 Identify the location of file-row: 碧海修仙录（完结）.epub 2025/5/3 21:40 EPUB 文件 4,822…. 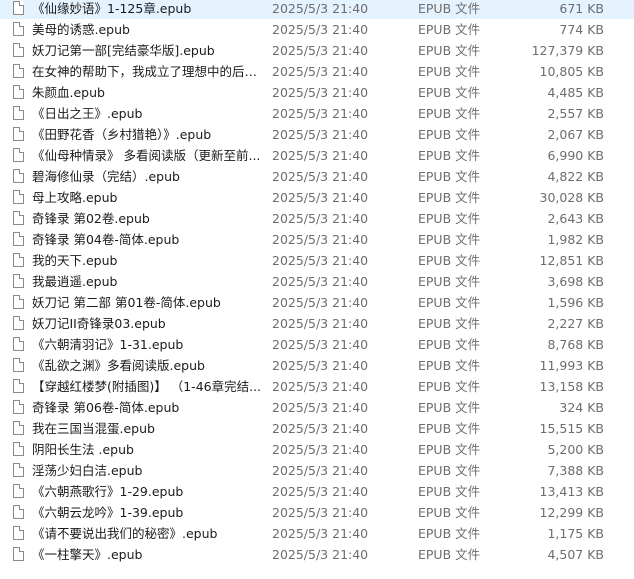
(317, 176).